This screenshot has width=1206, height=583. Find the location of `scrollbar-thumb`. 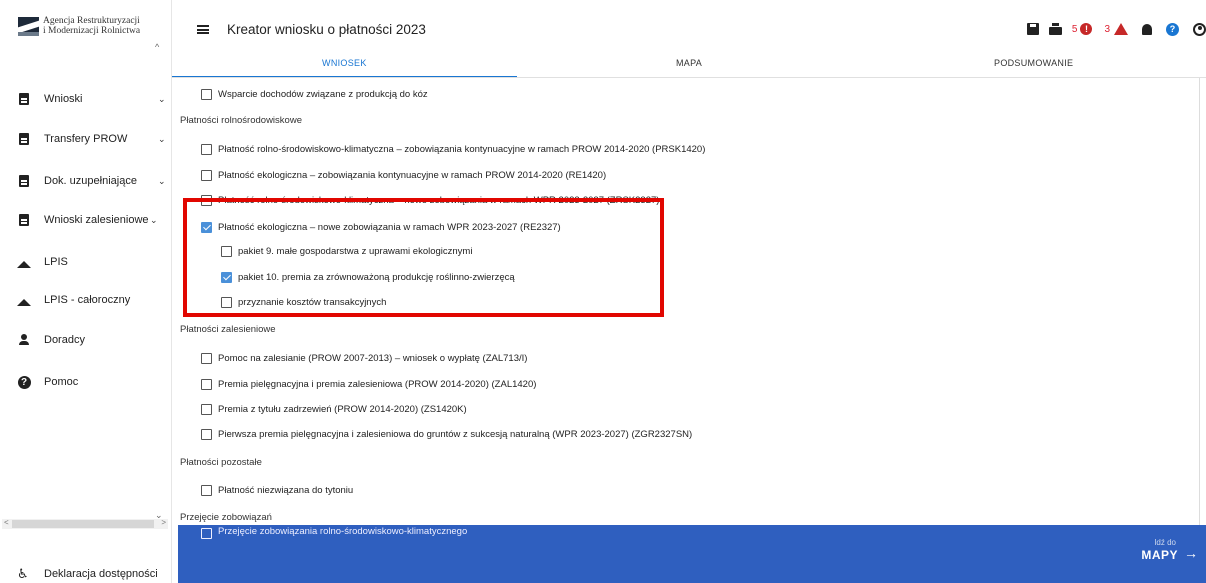

scrollbar-thumb is located at coordinates (83, 524).